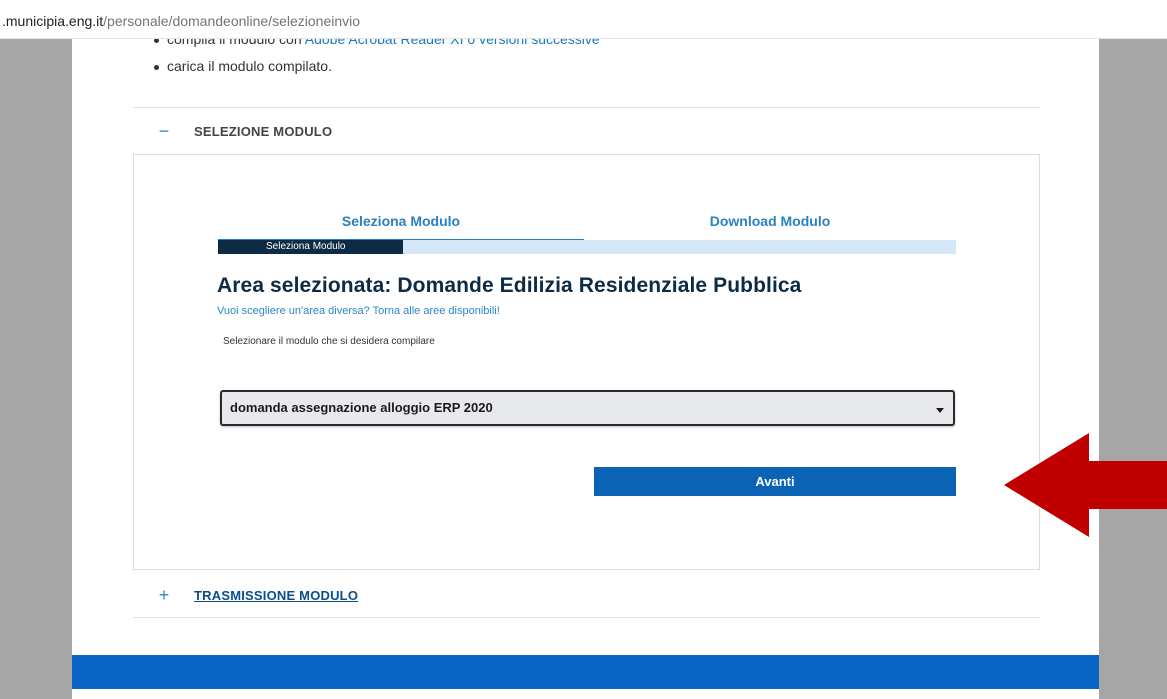  Describe the element at coordinates (263, 131) in the screenshot. I see `accordion-selezione-title: SELEZIONE MODULO` at that location.